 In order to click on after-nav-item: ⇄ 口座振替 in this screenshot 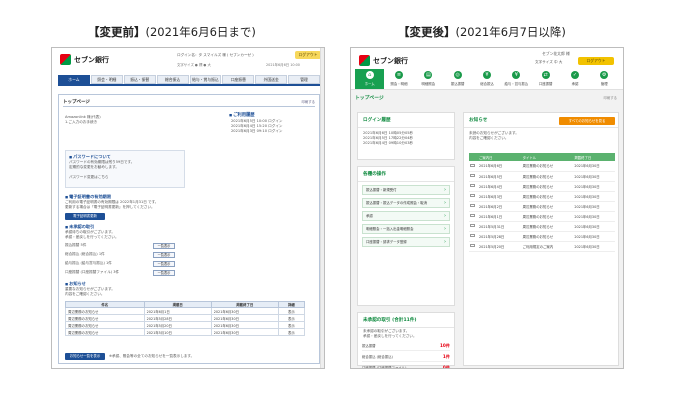, I will do `click(545, 79)`.